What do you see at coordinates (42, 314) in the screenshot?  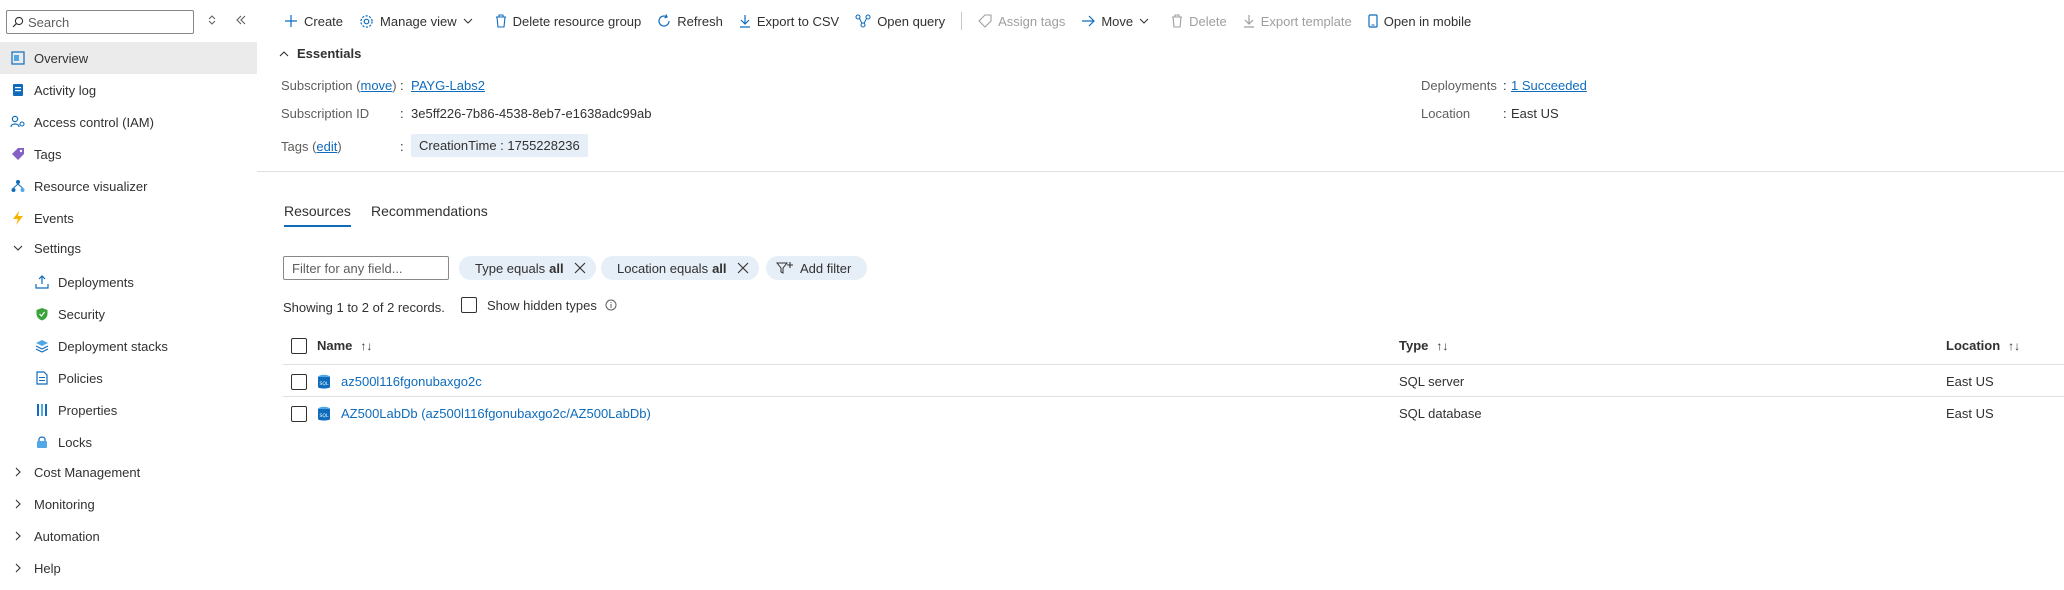 I see `shield-icon` at bounding box center [42, 314].